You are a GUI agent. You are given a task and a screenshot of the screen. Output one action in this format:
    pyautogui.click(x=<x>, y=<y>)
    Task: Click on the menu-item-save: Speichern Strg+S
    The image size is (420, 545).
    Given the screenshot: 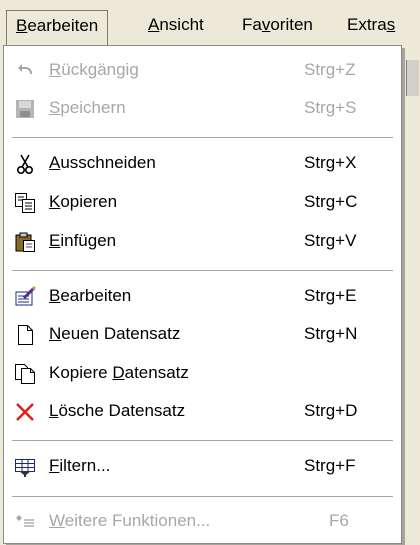 What is the action you would take?
    pyautogui.click(x=202, y=108)
    